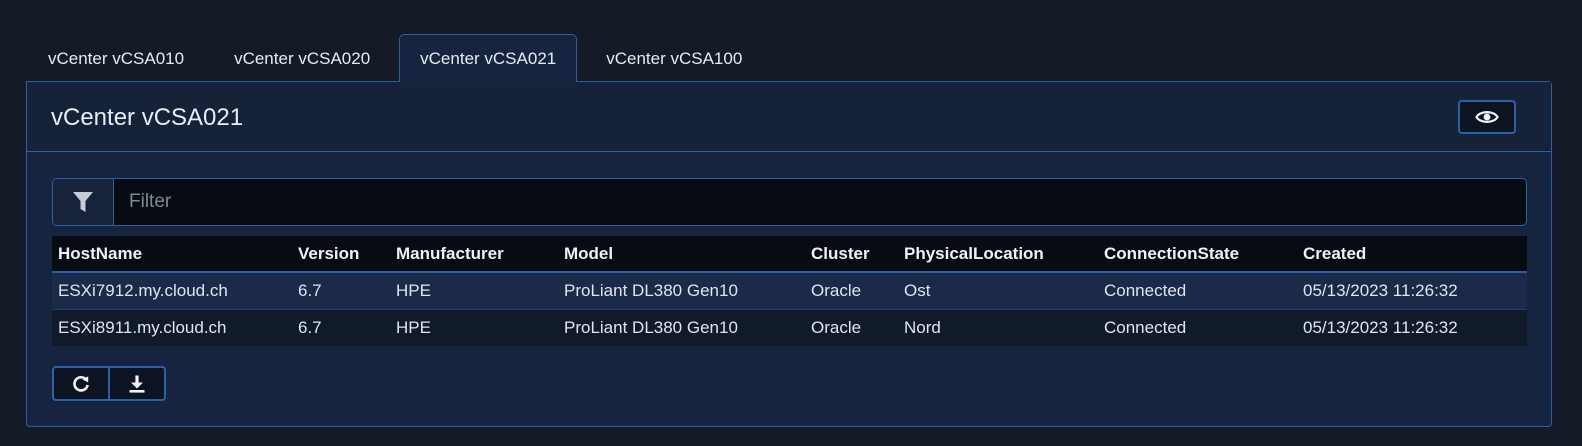 The width and height of the screenshot is (1582, 446). Describe the element at coordinates (820, 202) in the screenshot. I see `filter-input` at that location.